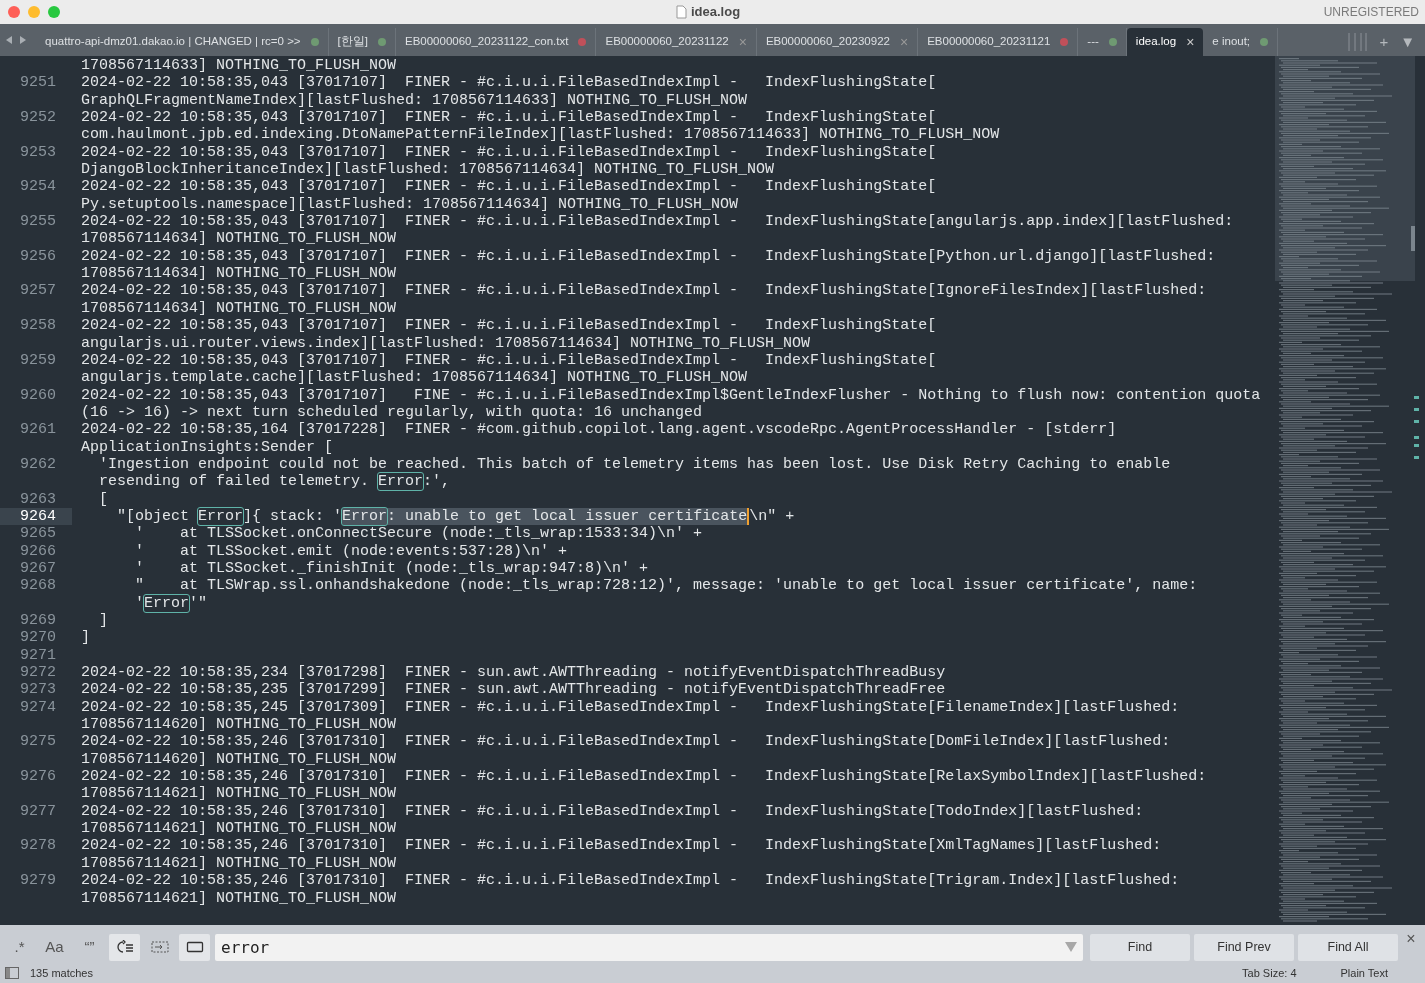 Image resolution: width=1425 pixels, height=983 pixels. I want to click on code-line: 2024-02-22 10:58:35,245 [37017309] FINER - #c.i.u.i.FileBasedIndexImpl - IndexFlushingState[FilenameIndex][lastFlushed:, so click(630, 707).